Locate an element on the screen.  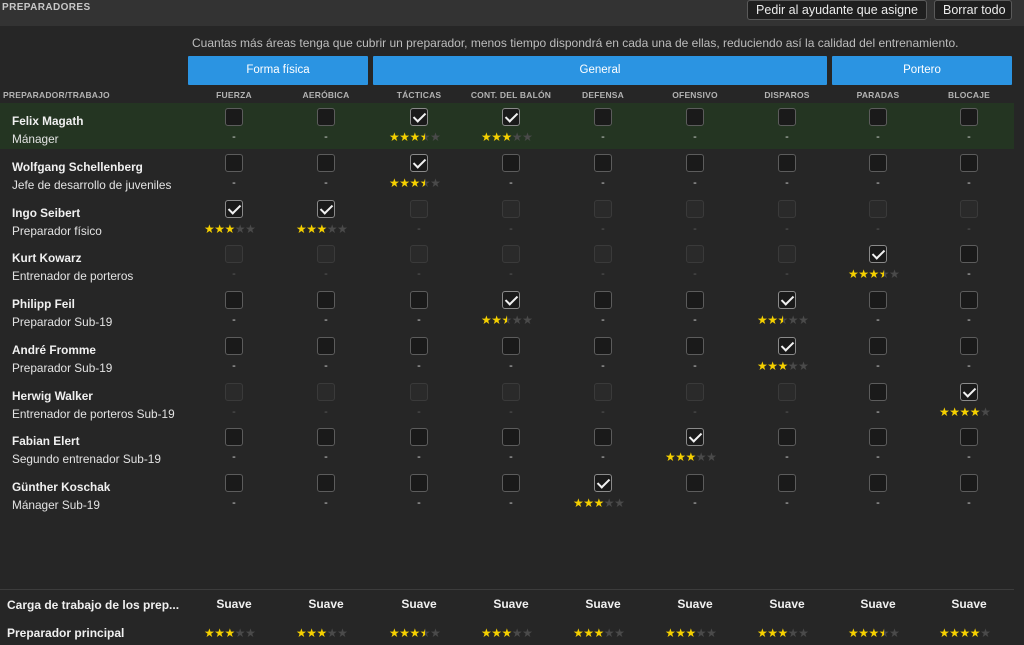
column-header-cont-del-balon: CONT. DEL BALÓN is located at coordinates (511, 95).